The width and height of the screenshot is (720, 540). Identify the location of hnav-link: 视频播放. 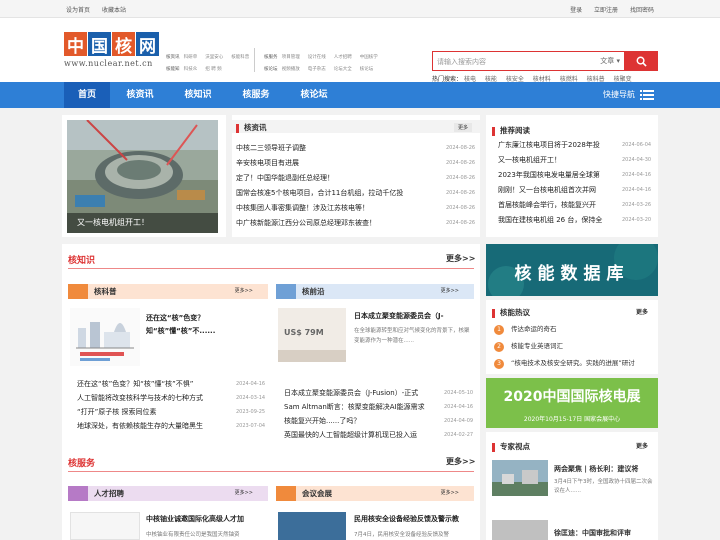
(291, 70).